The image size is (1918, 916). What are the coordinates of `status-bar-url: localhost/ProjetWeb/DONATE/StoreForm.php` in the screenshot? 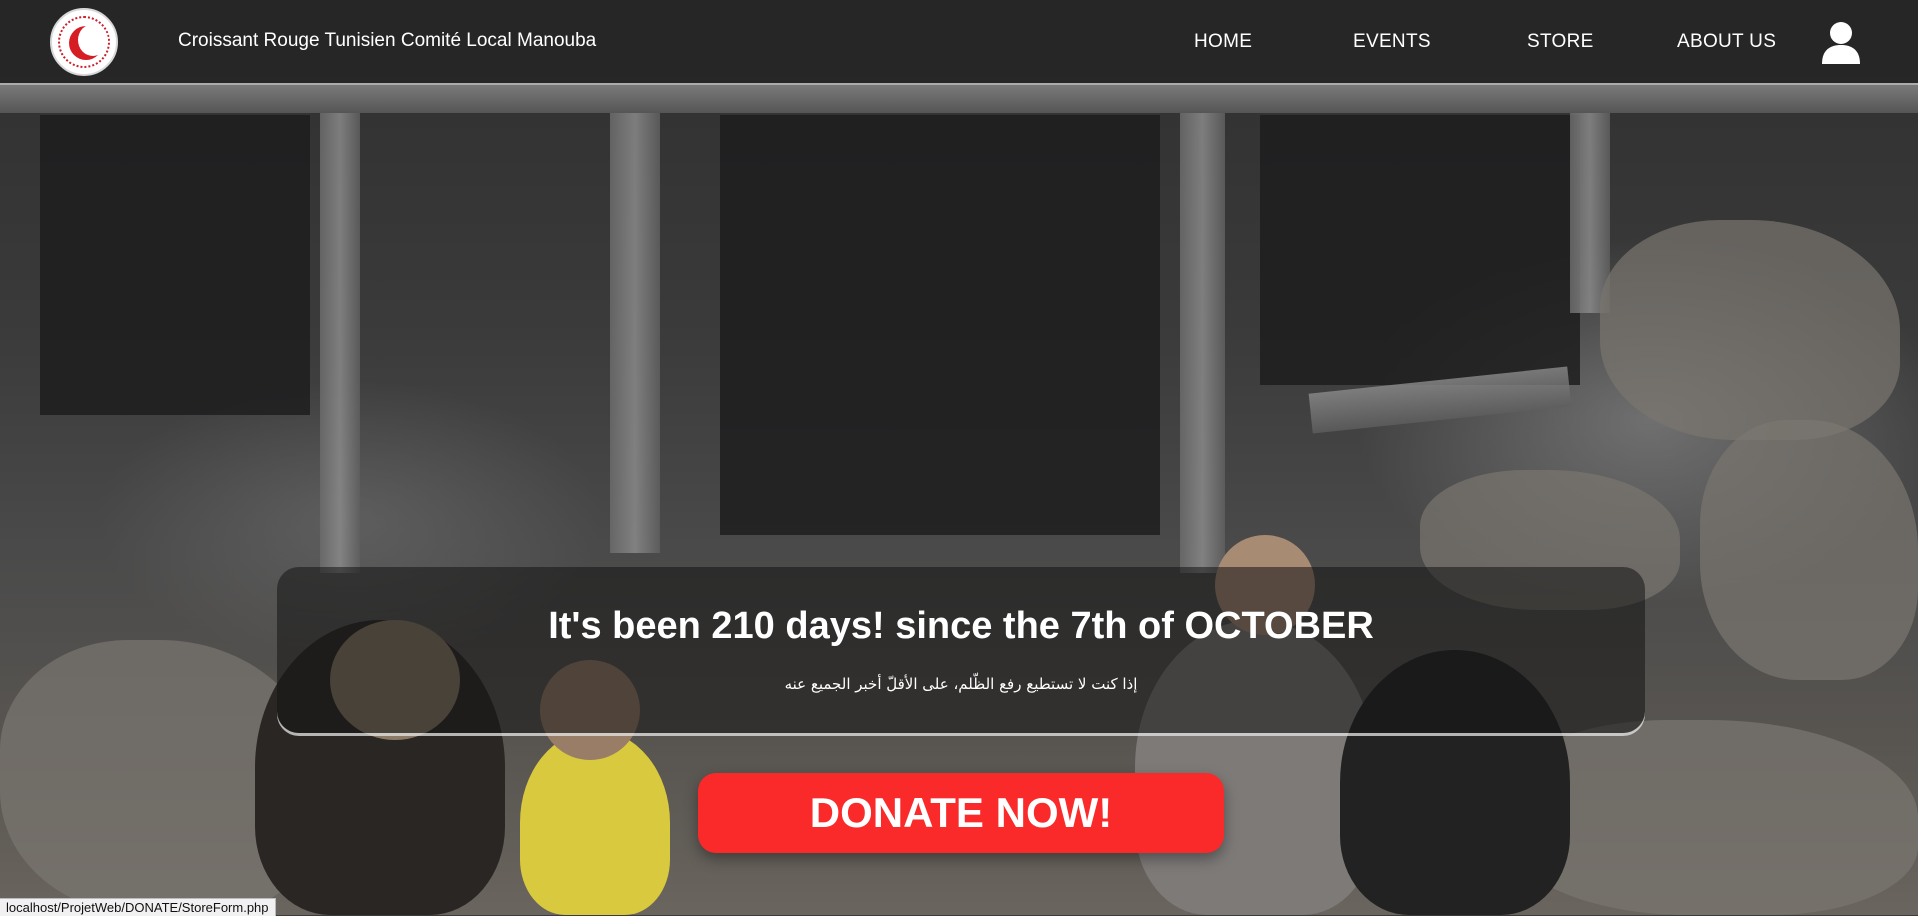 It's located at (138, 907).